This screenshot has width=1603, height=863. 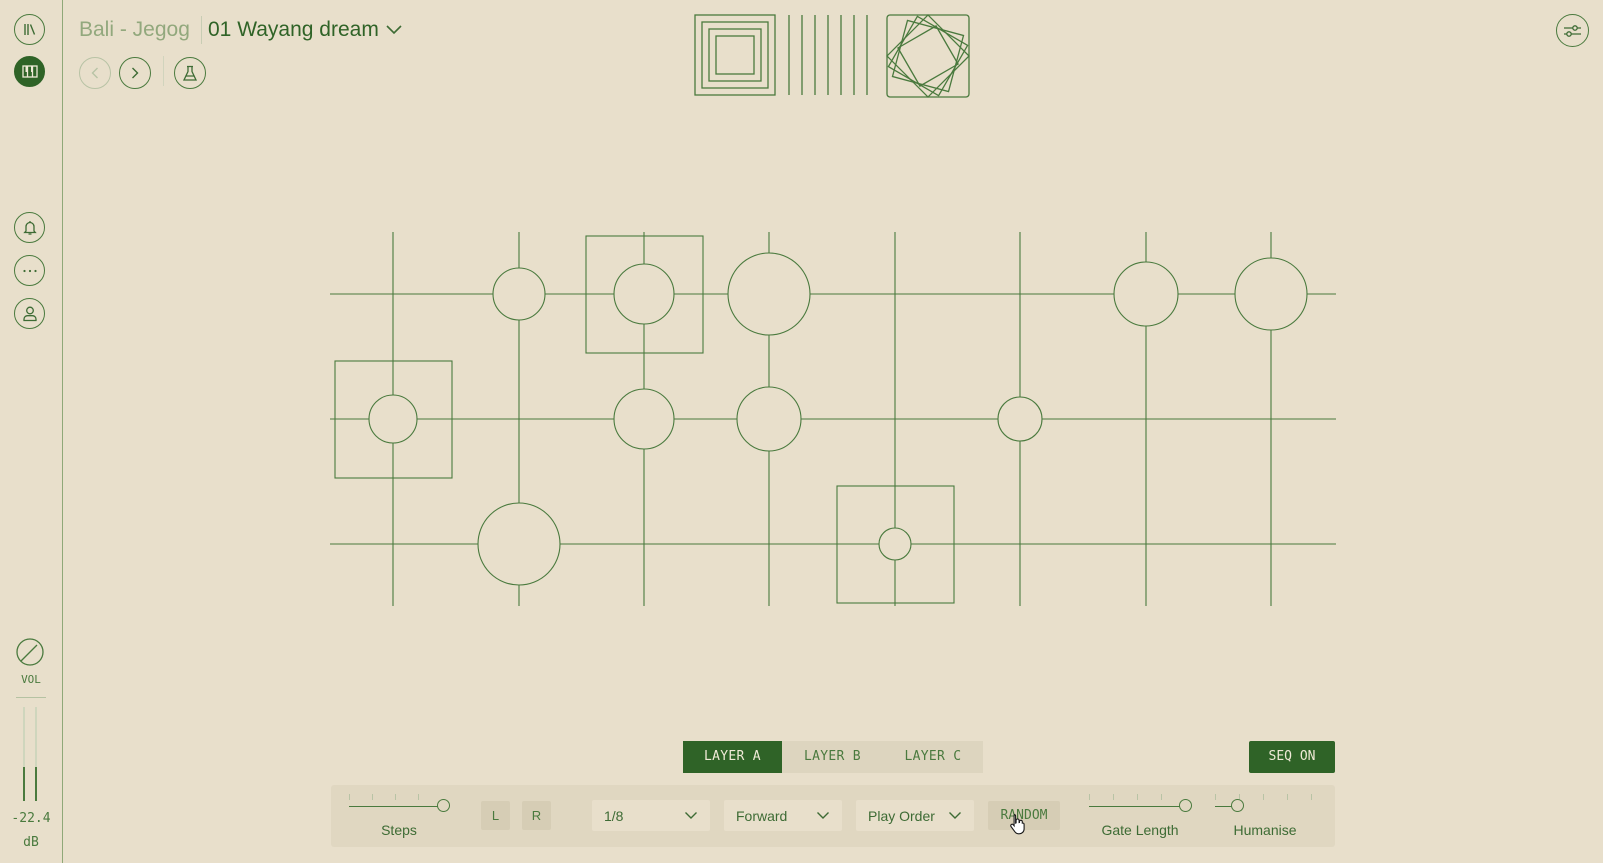 I want to click on seq-on-button: SEQ ON, so click(x=1292, y=757).